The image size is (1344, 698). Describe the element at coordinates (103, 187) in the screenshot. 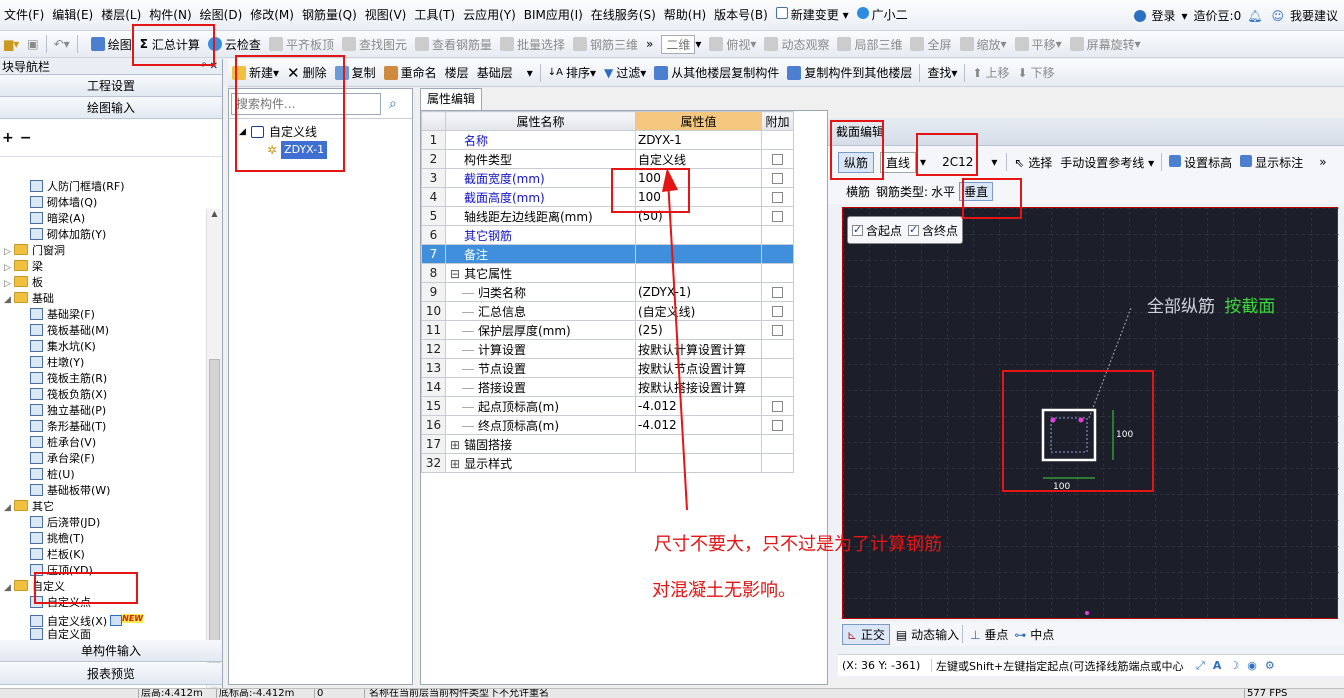

I see `tree-item: 人防门框墙(RF)` at that location.